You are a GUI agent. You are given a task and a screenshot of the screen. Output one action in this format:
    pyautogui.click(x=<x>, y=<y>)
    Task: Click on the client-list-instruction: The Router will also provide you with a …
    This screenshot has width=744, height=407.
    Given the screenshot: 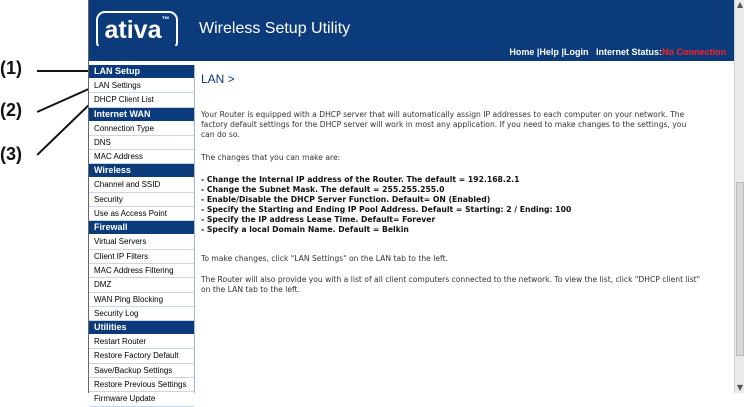 What is the action you would take?
    pyautogui.click(x=451, y=284)
    